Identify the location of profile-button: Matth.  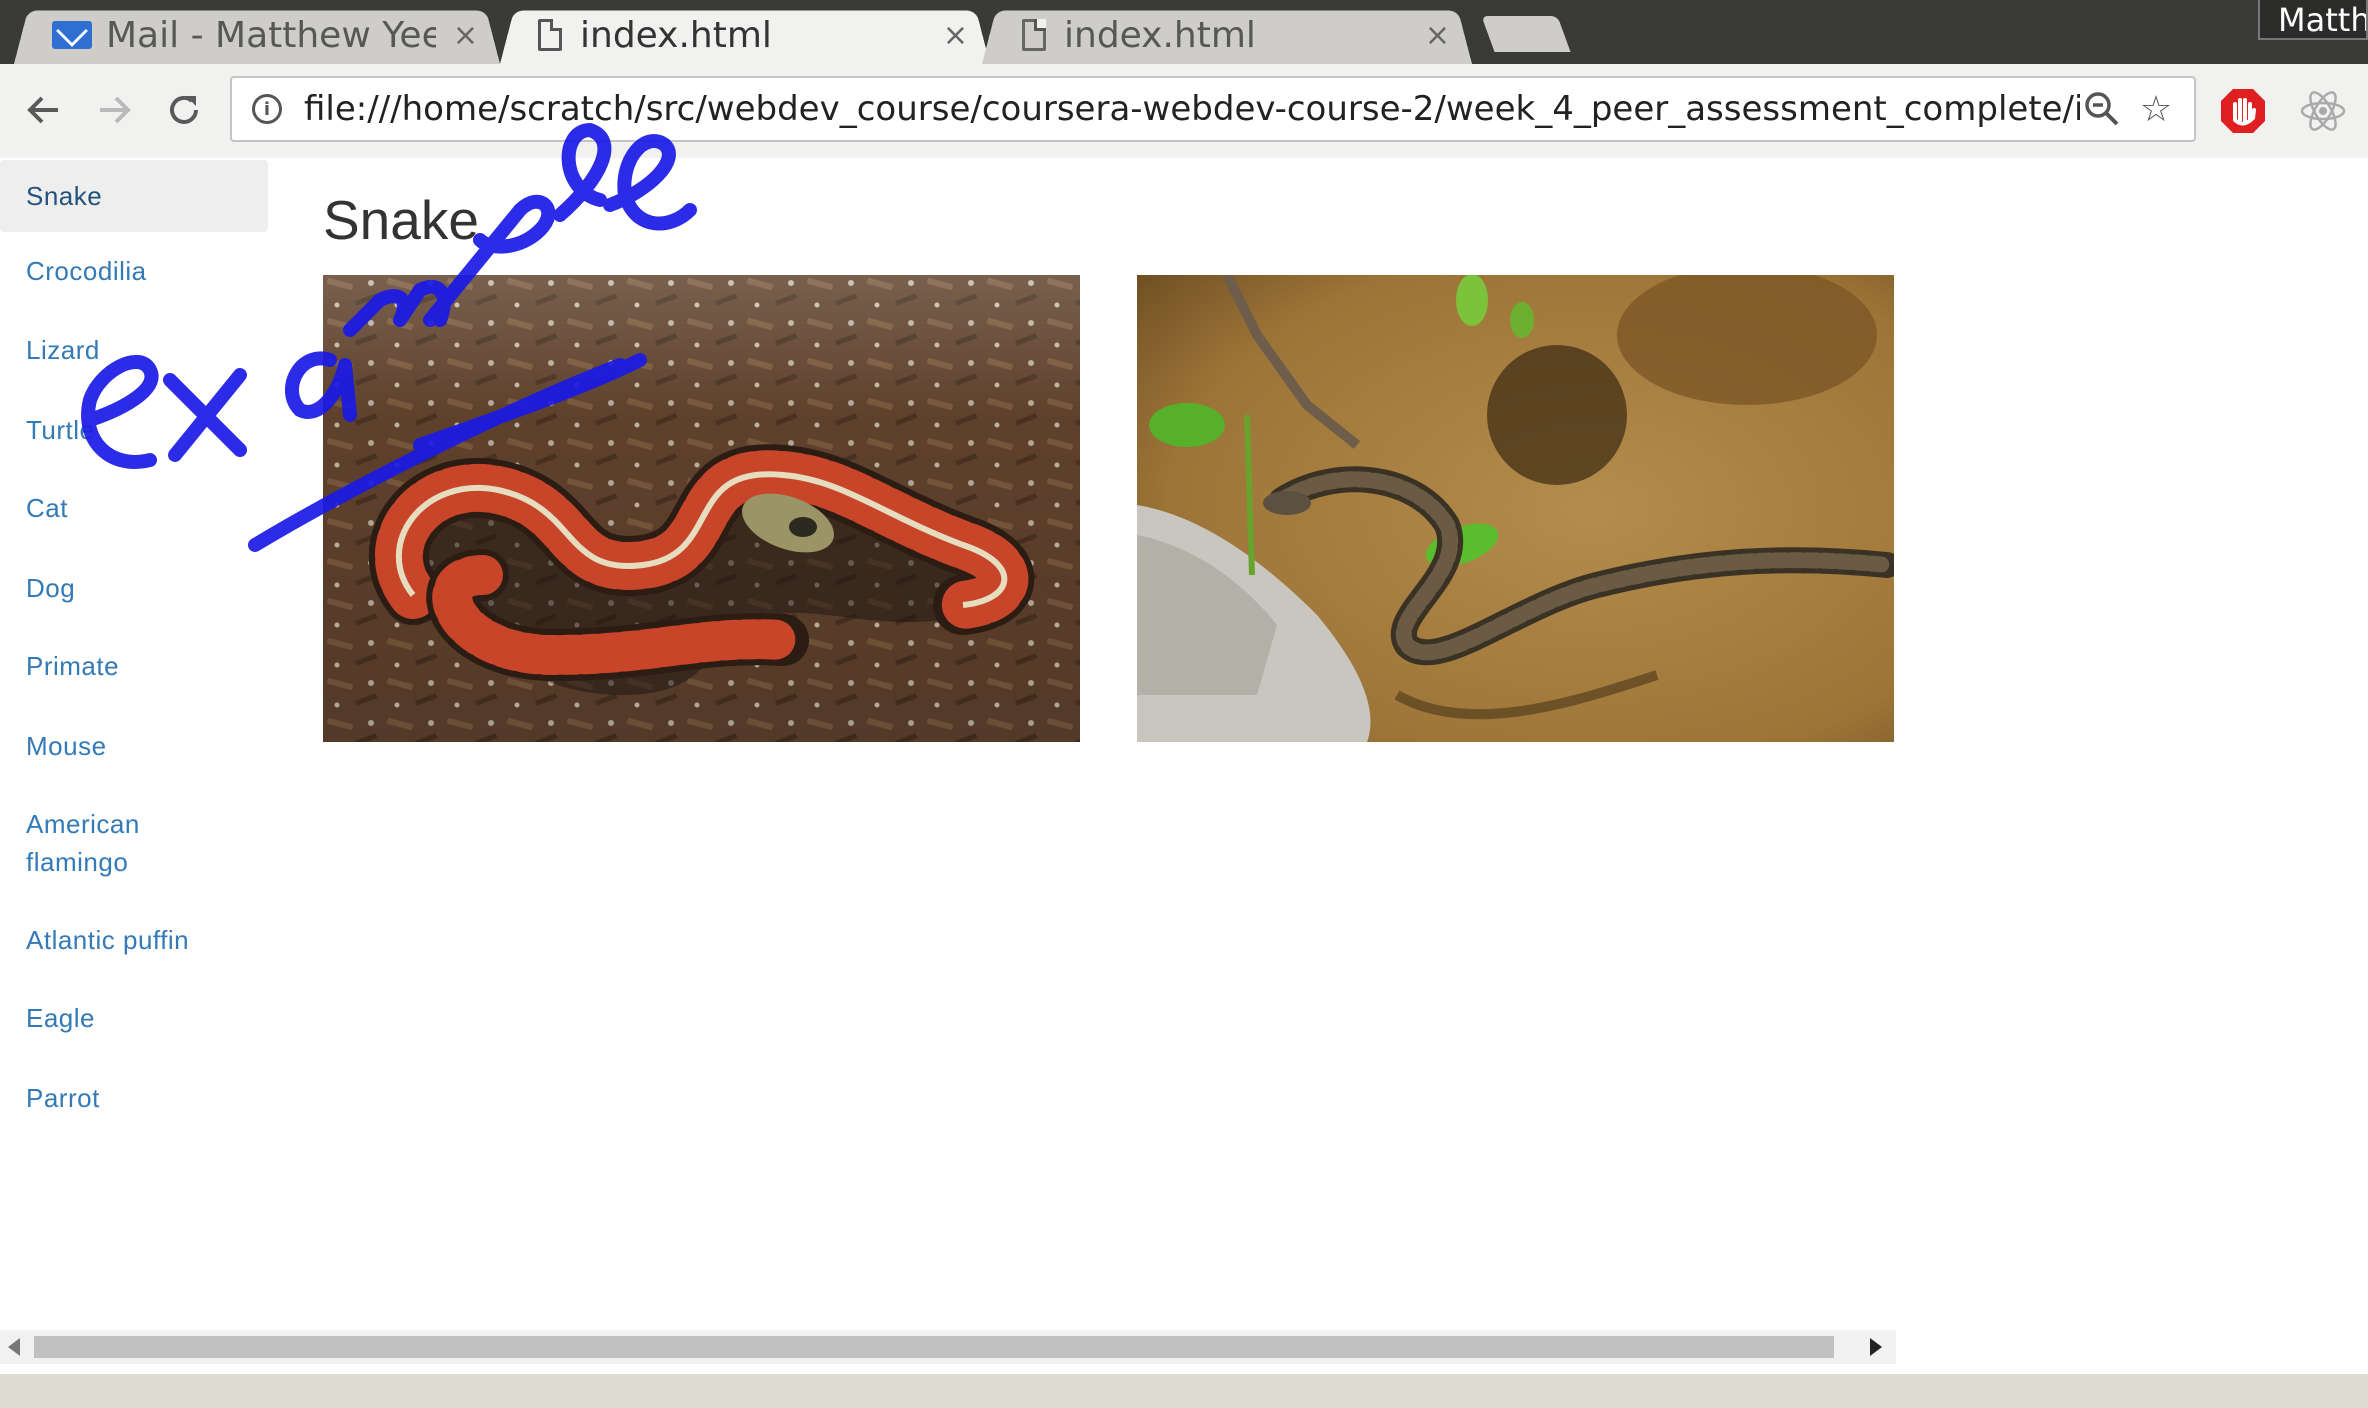
(2313, 20).